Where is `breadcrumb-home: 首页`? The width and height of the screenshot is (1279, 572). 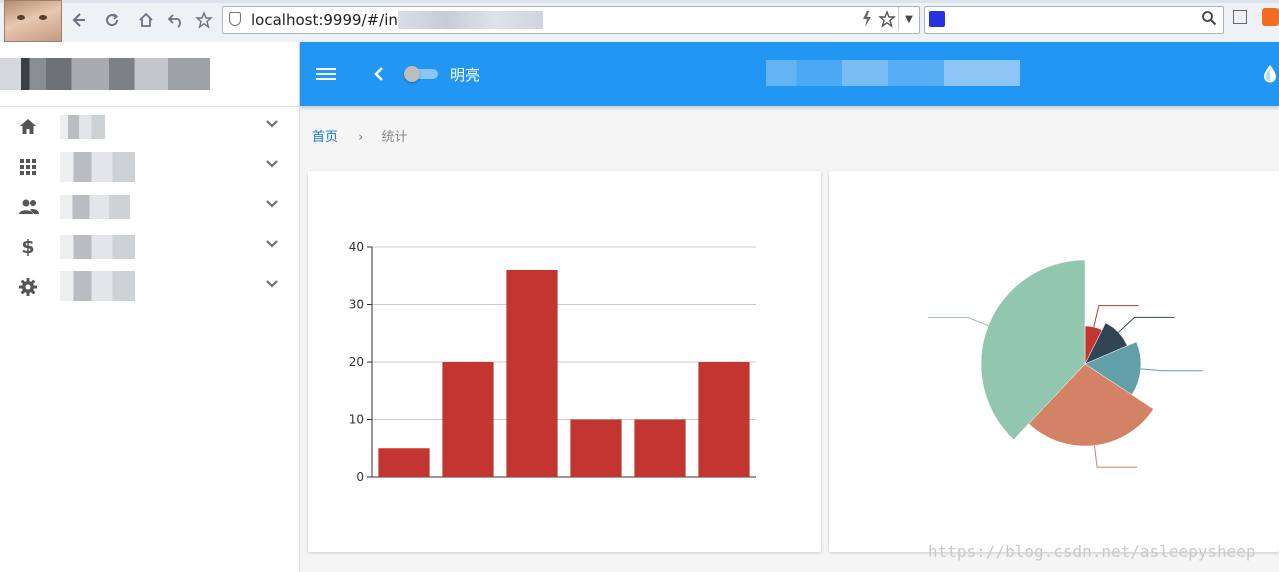 breadcrumb-home: 首页 is located at coordinates (325, 137).